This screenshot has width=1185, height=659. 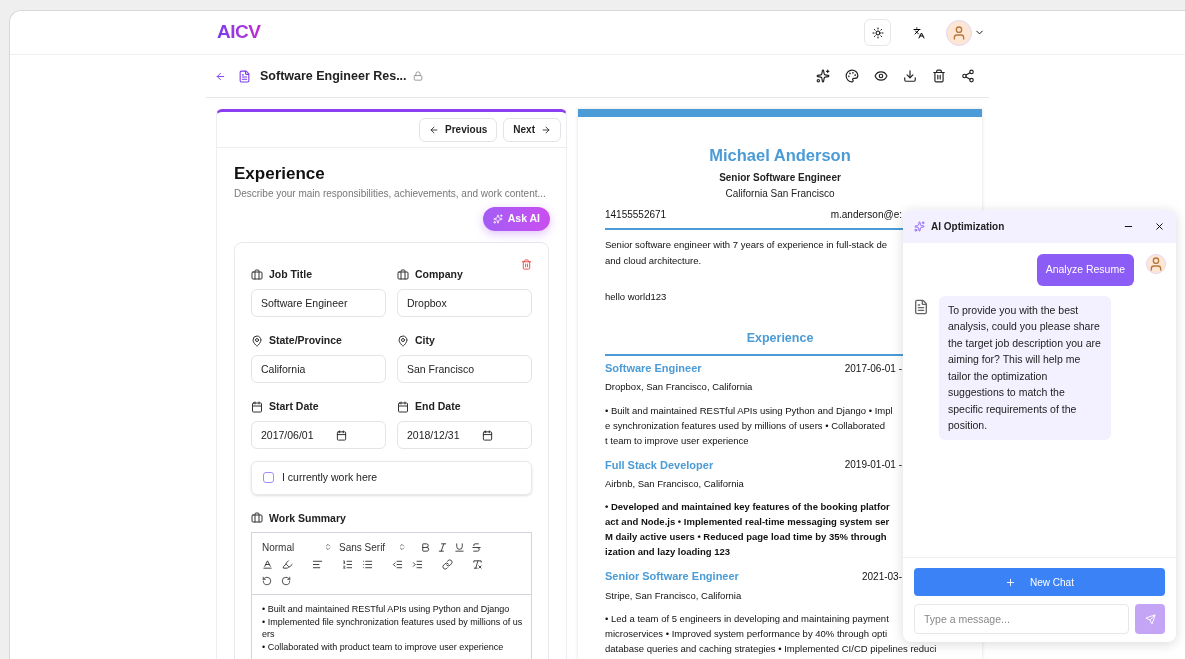 I want to click on date-field: 2017/06/01, so click(x=318, y=434).